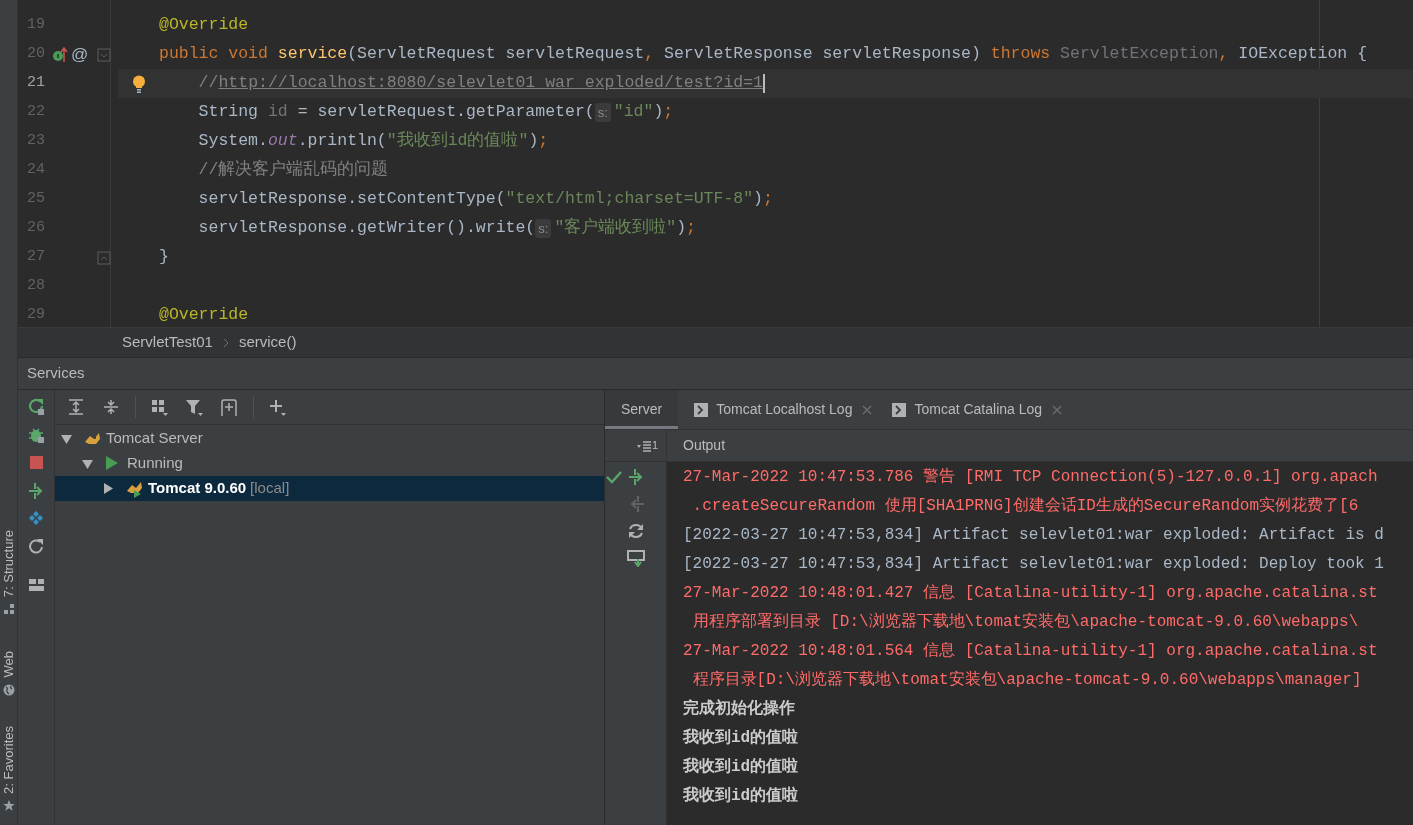  What do you see at coordinates (351, 199) in the screenshot?
I see `code-text: servletResponse.setContentType(` at bounding box center [351, 199].